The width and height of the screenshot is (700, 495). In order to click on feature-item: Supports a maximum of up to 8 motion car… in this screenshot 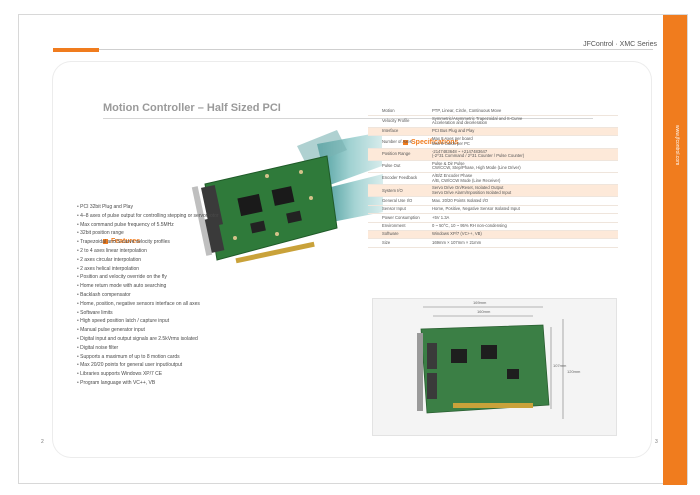, I will do `click(197, 357)`.